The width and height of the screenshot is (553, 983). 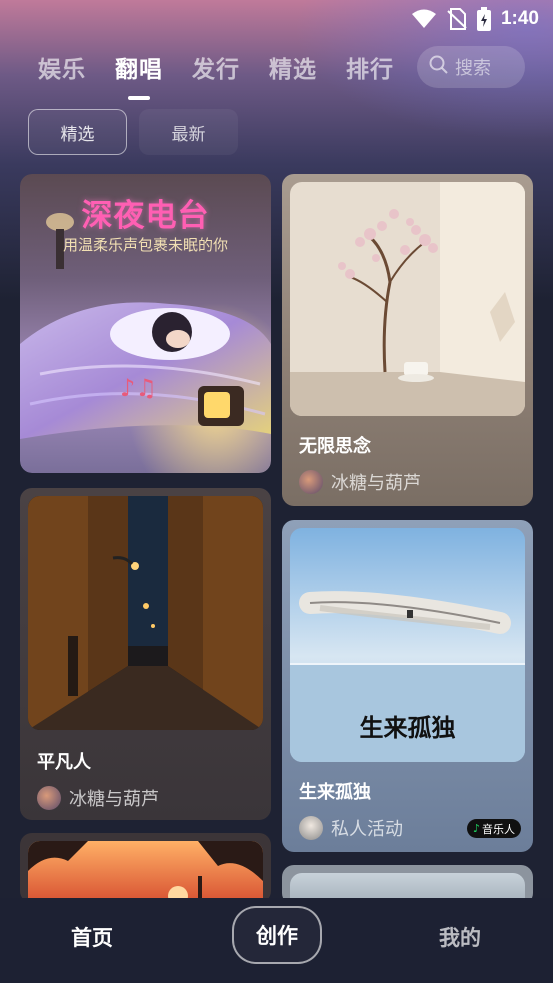 I want to click on music-note-icon: ♪, so click(x=477, y=828).